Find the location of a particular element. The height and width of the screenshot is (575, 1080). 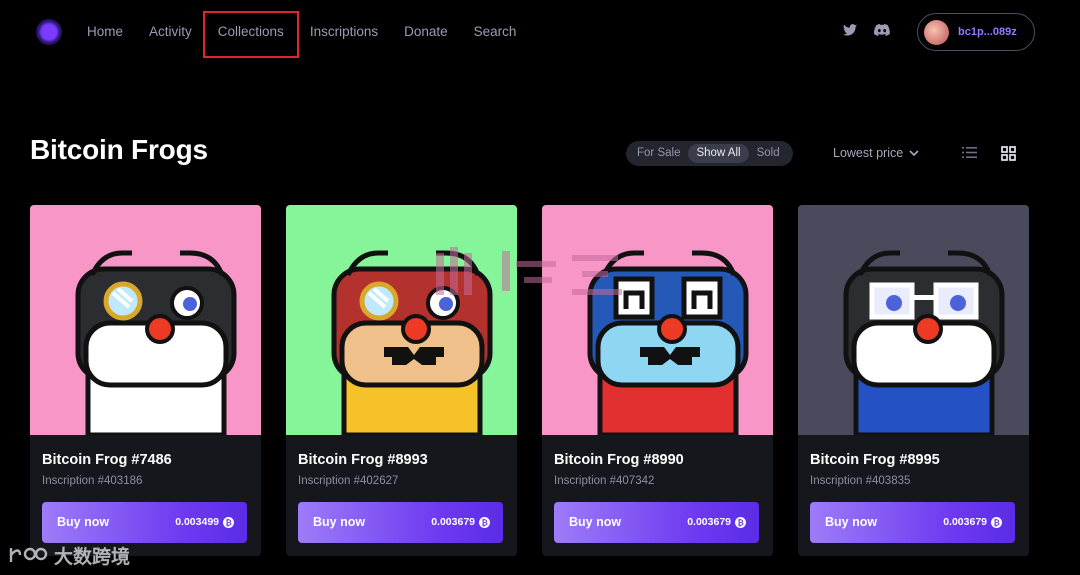

nav-collections: Collections is located at coordinates (250, 32).